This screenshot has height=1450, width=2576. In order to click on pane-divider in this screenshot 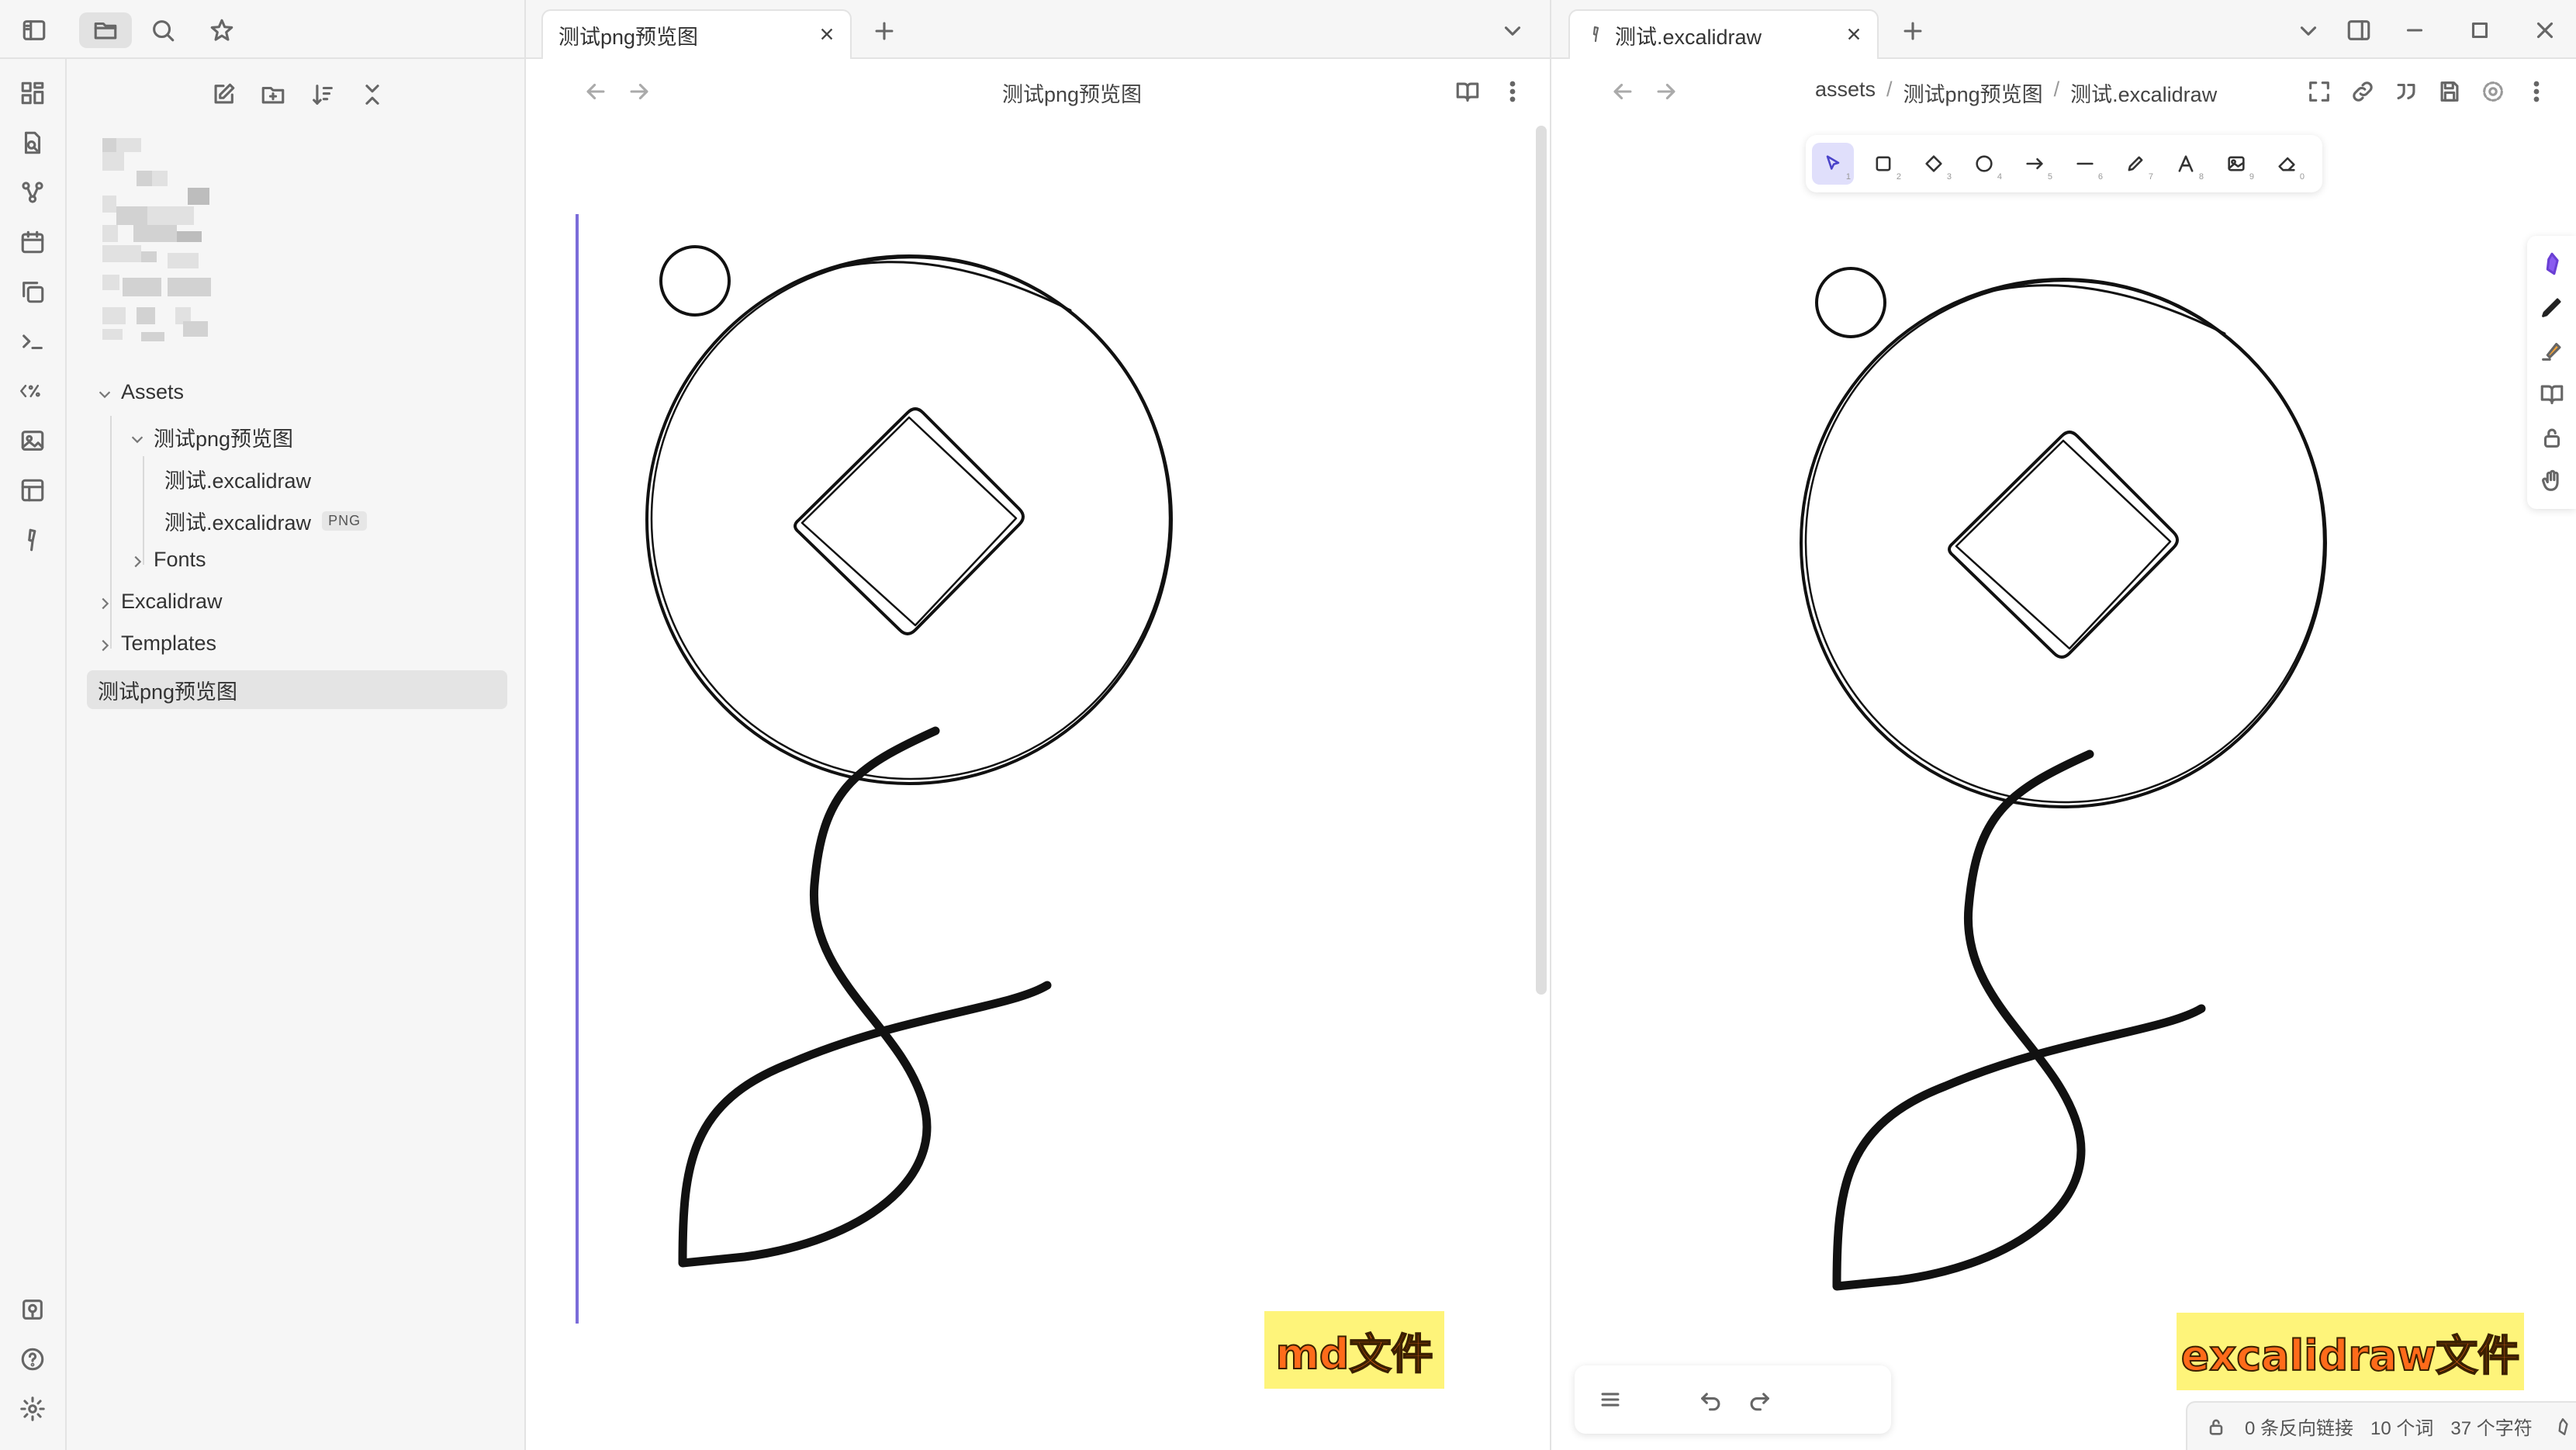, I will do `click(1550, 725)`.